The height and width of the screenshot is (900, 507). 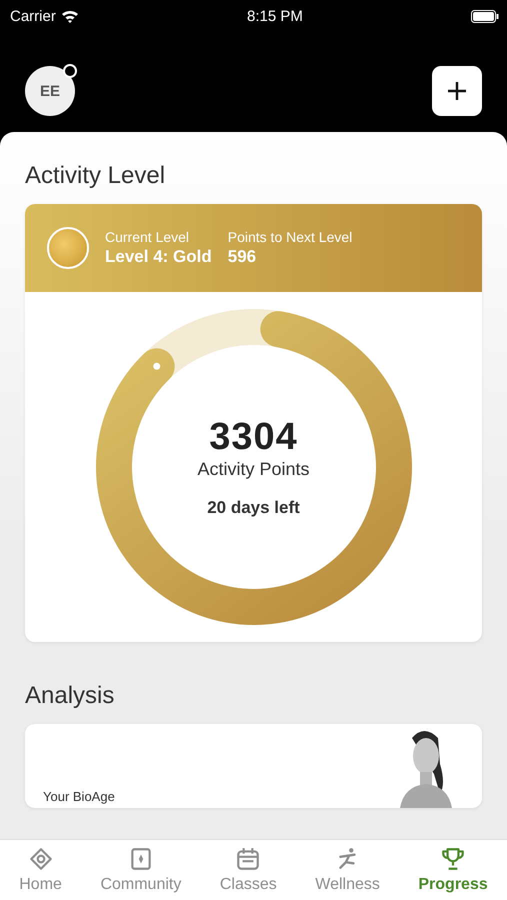 I want to click on tab-item: Progress, so click(x=453, y=870).